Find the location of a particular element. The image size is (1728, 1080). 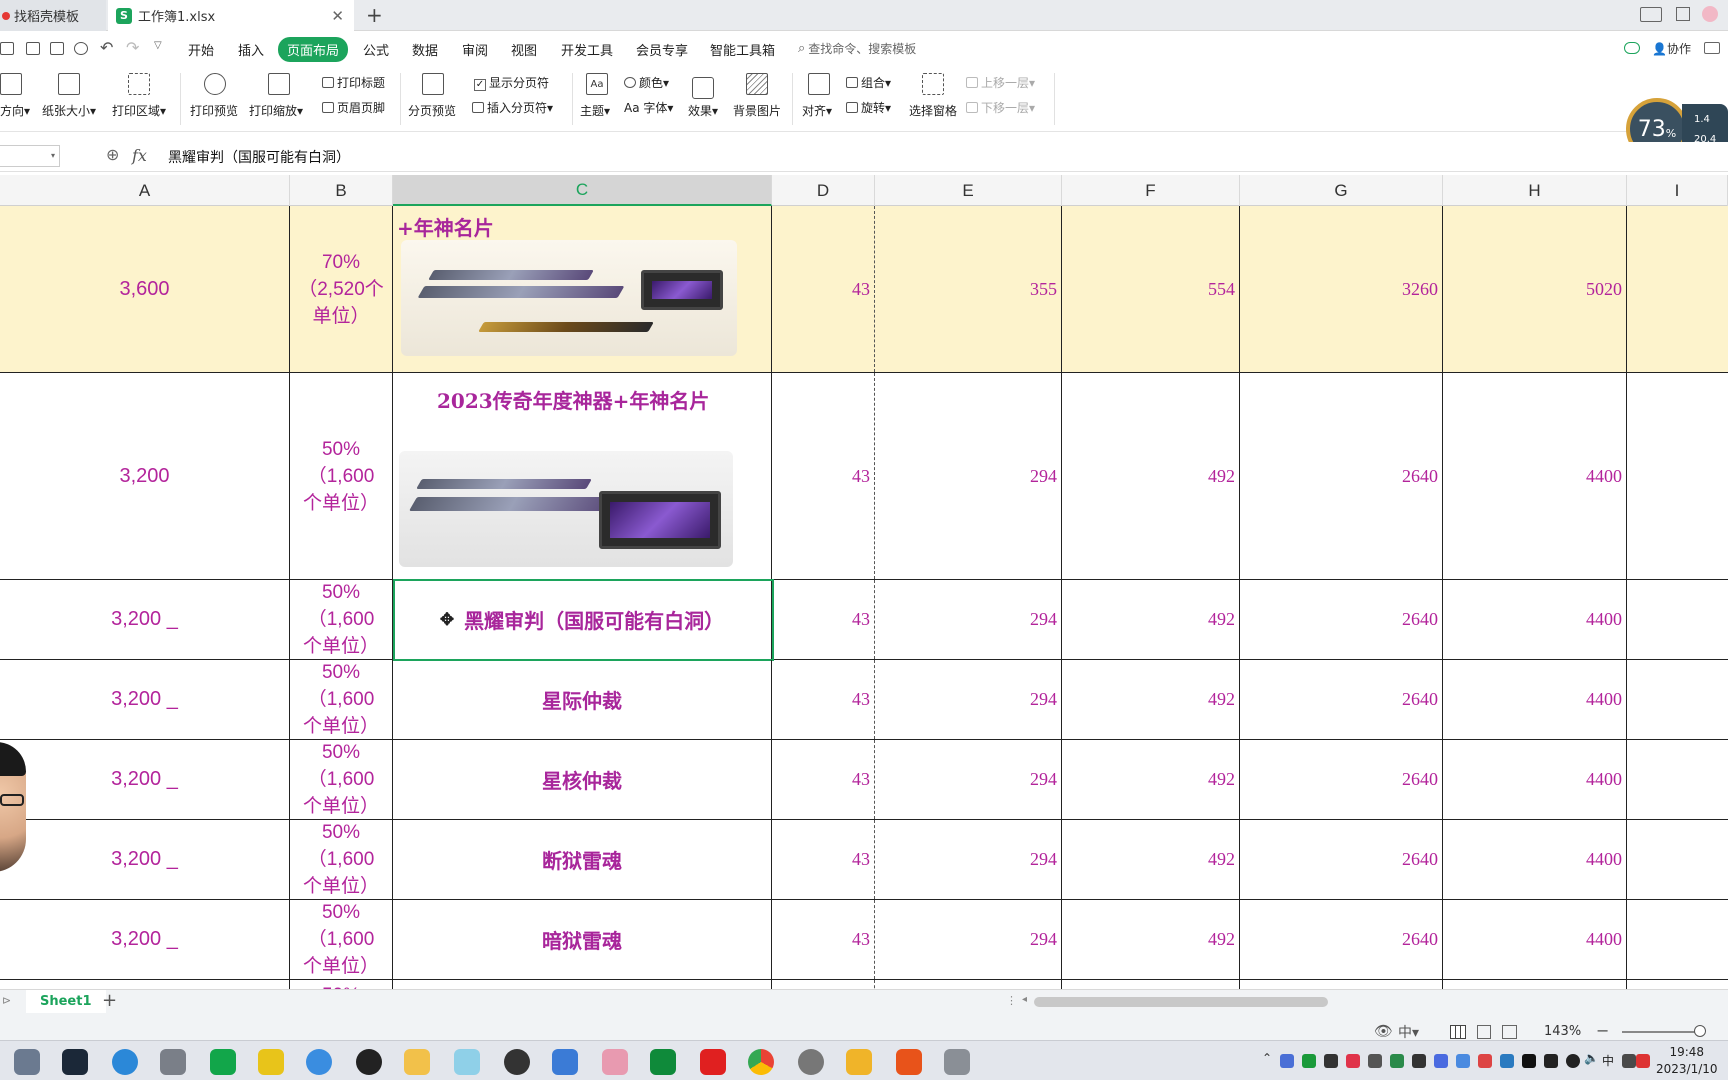

column-header-a: A is located at coordinates (145, 190).